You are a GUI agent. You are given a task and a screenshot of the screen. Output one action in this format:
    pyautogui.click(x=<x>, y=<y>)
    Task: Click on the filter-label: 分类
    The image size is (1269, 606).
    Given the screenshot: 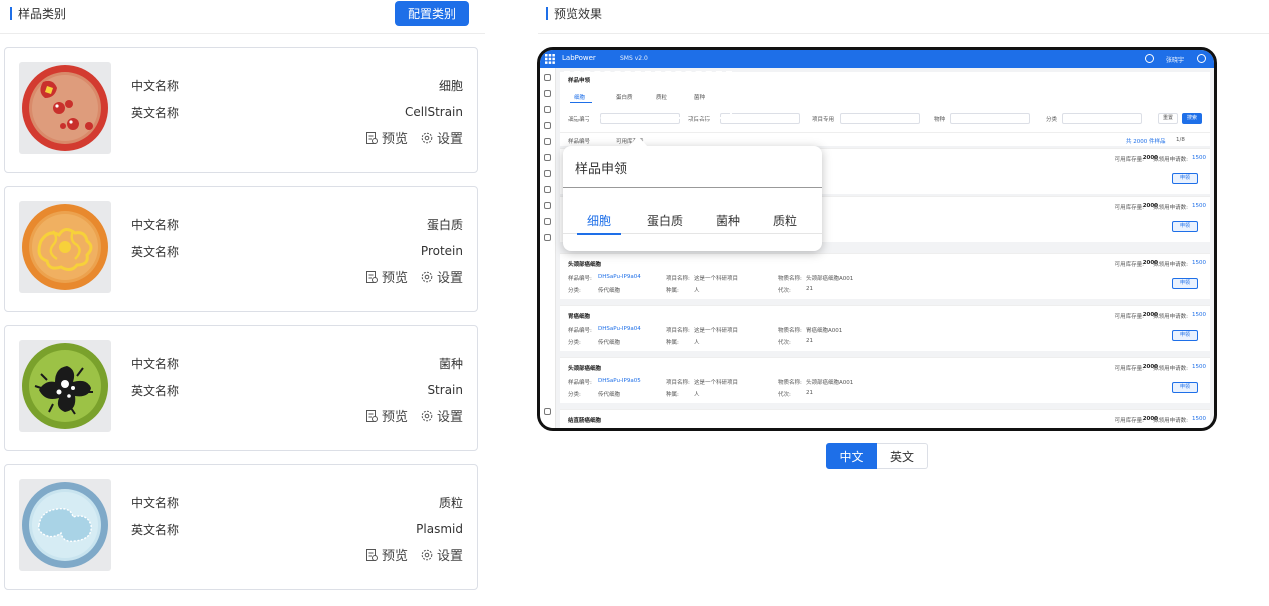 What is the action you would take?
    pyautogui.click(x=1052, y=120)
    